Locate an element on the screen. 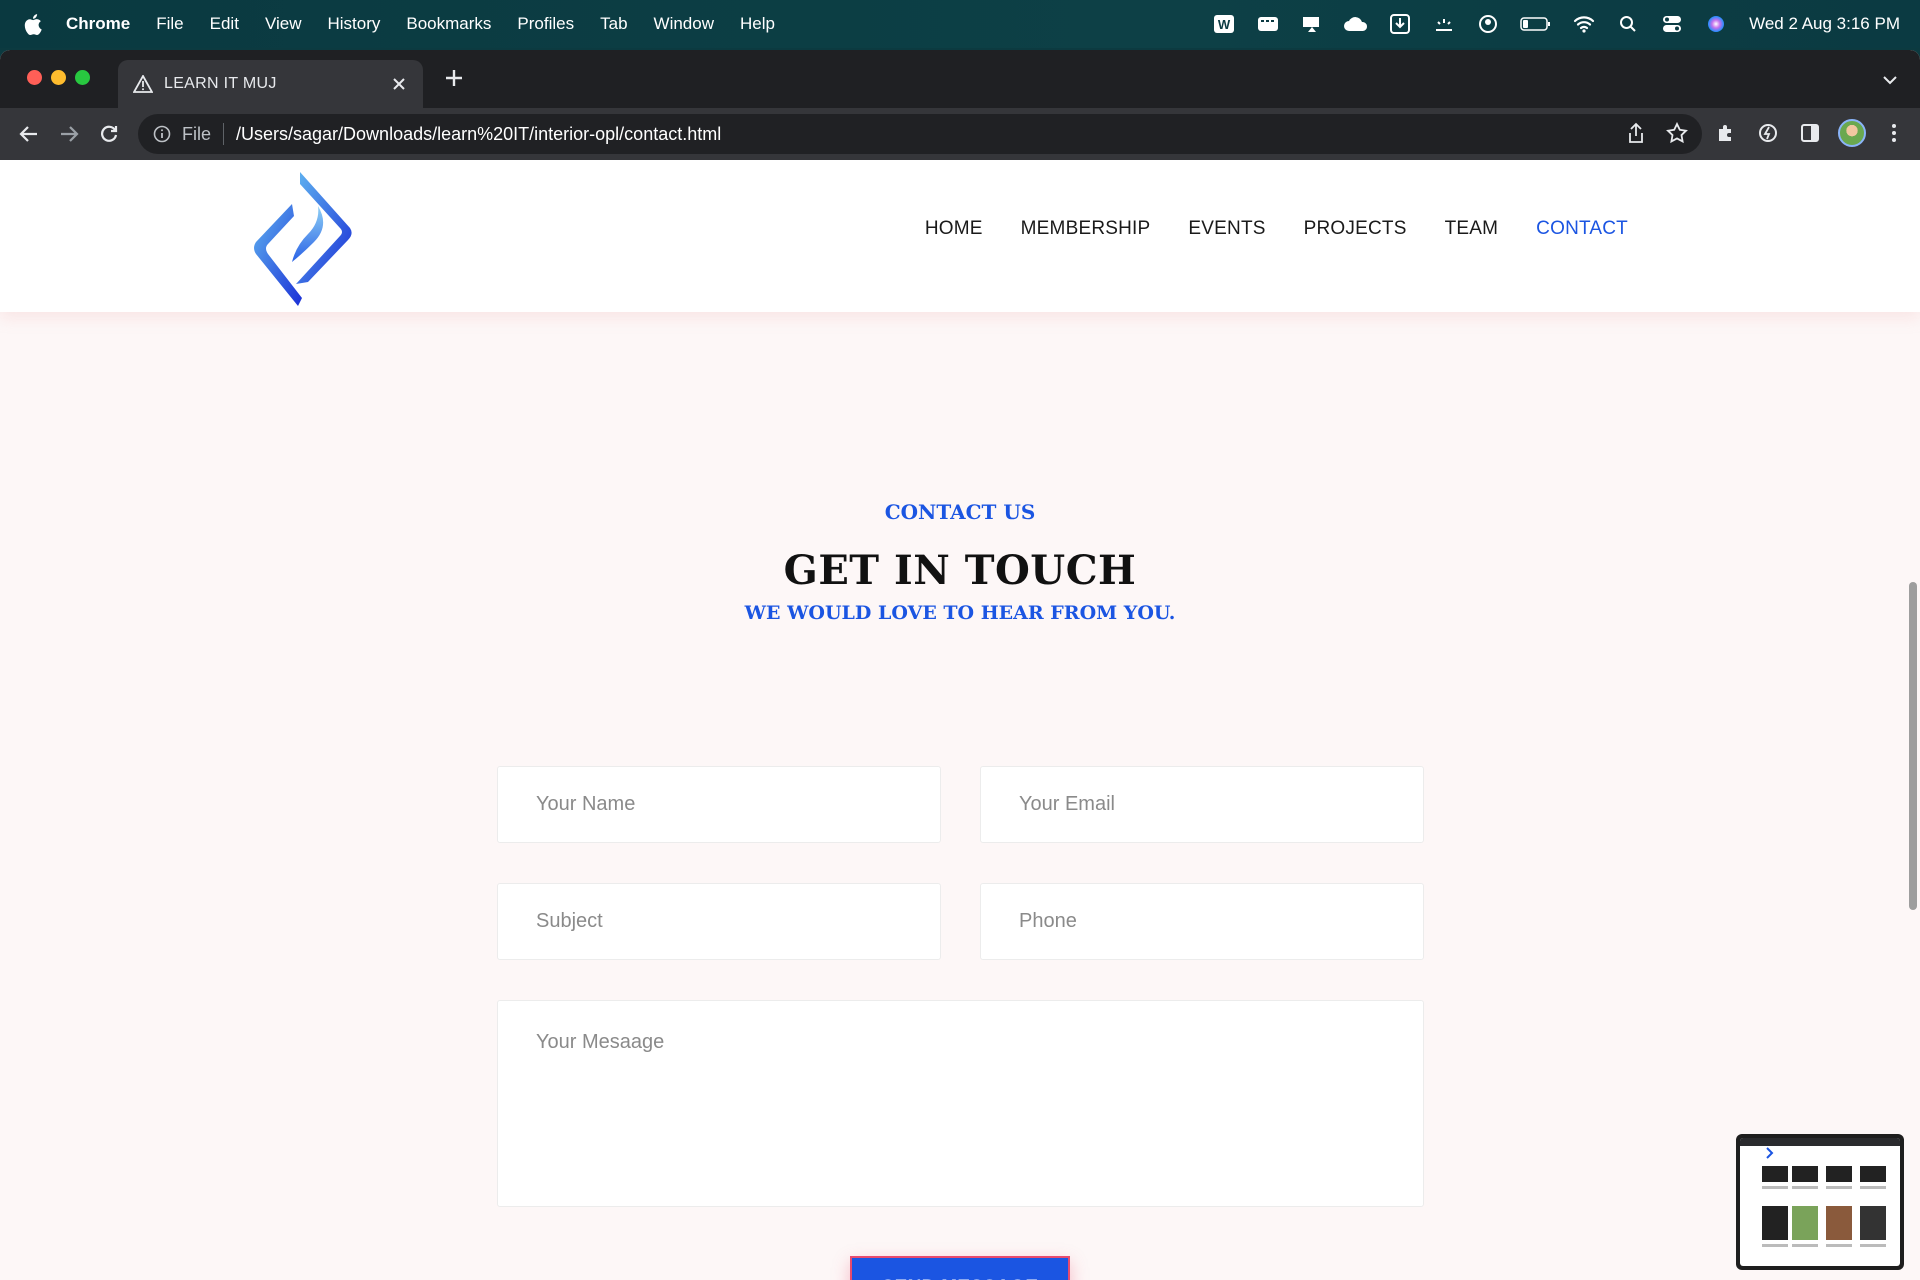 This screenshot has height=1280, width=1920. minimize-window-button is located at coordinates (58, 77).